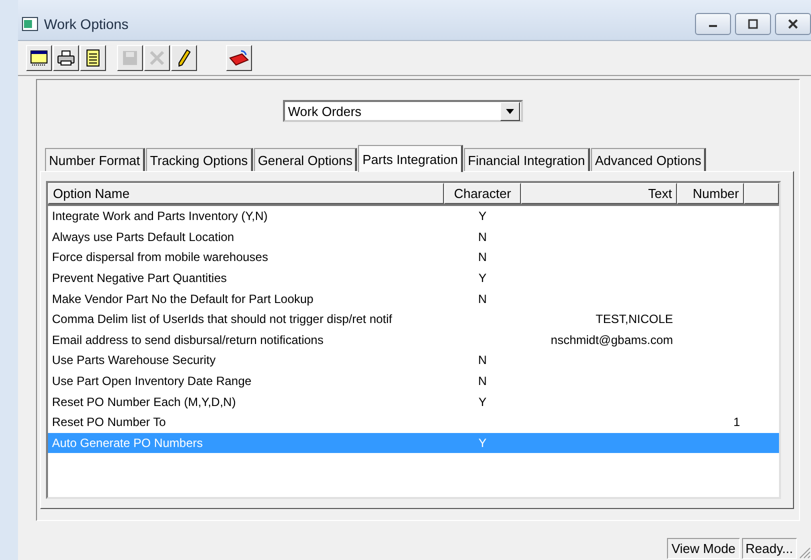  Describe the element at coordinates (413, 278) in the screenshot. I see `table-row: Prevent Negative Part Quantities Y` at that location.